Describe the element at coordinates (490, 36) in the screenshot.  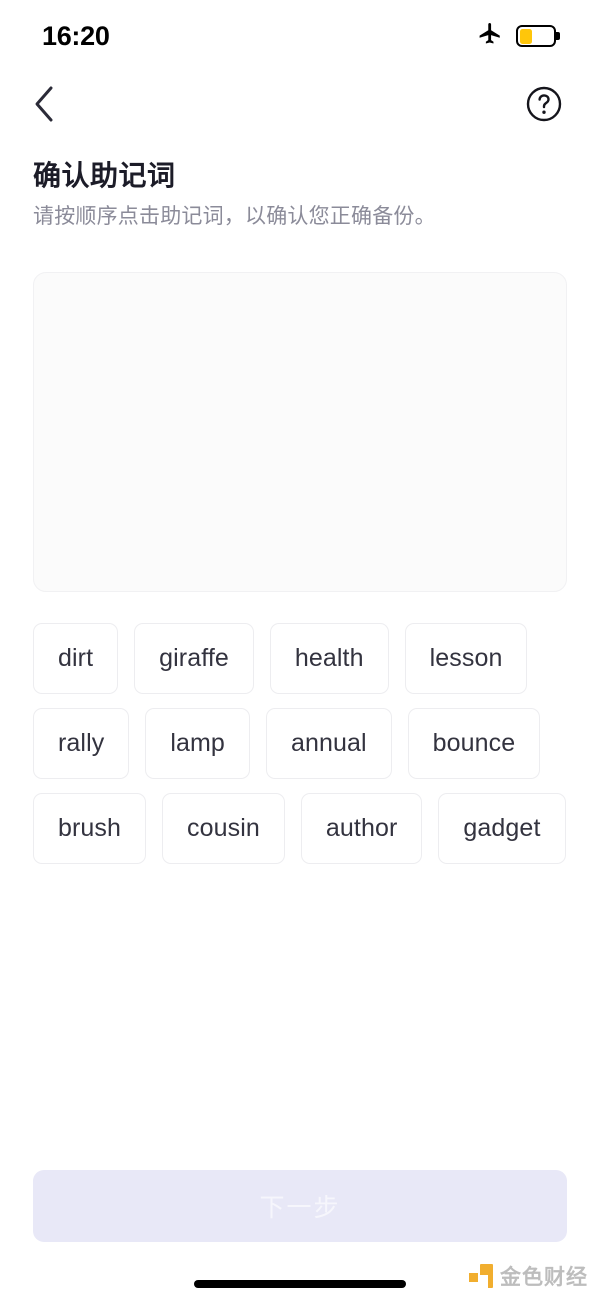
I see `airplane-icon` at that location.